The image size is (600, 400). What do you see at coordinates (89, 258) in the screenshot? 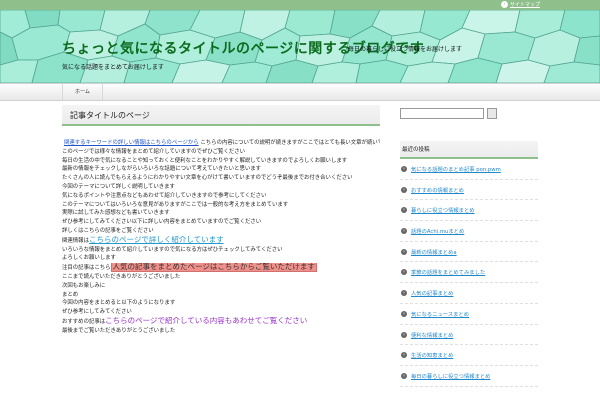
I see `post-line-text: よろしくお願いします` at bounding box center [89, 258].